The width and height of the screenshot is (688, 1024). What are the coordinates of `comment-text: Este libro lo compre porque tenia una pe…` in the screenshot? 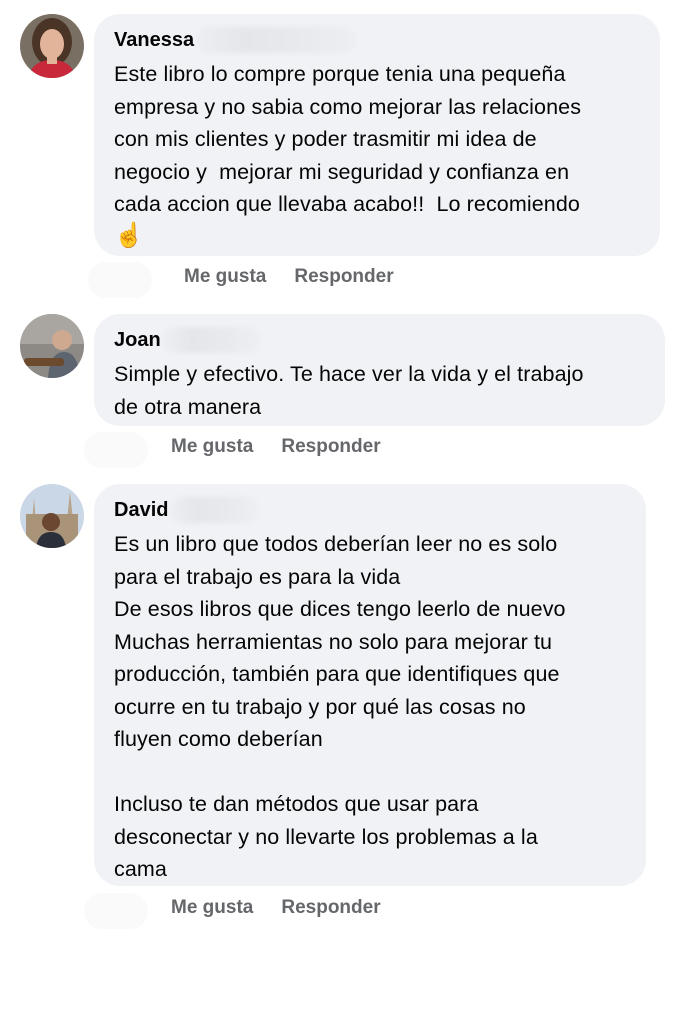 It's located at (348, 139).